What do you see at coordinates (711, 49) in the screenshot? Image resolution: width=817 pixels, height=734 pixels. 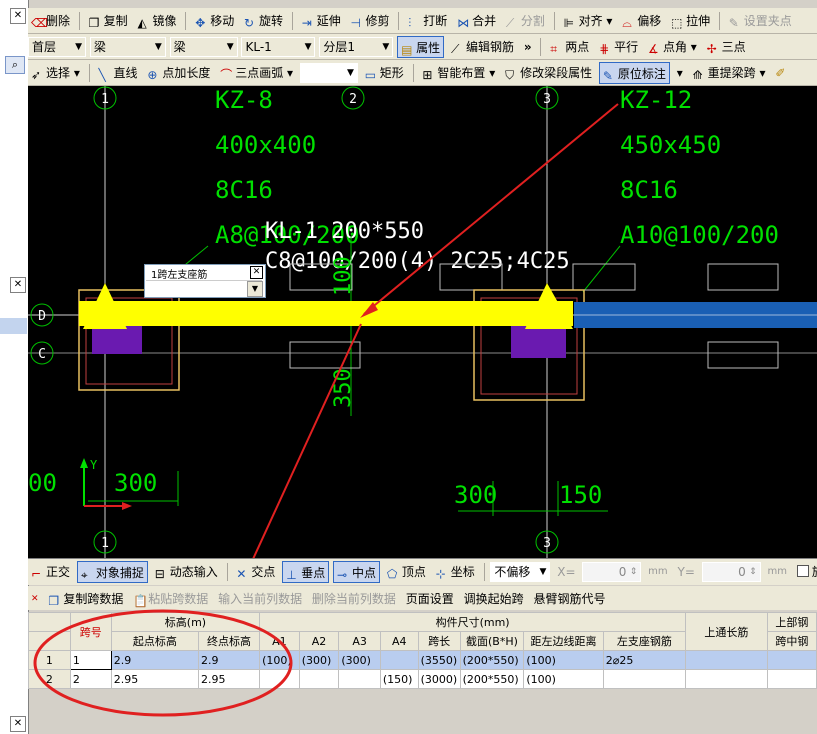 I see `three-point-icon: ✢` at bounding box center [711, 49].